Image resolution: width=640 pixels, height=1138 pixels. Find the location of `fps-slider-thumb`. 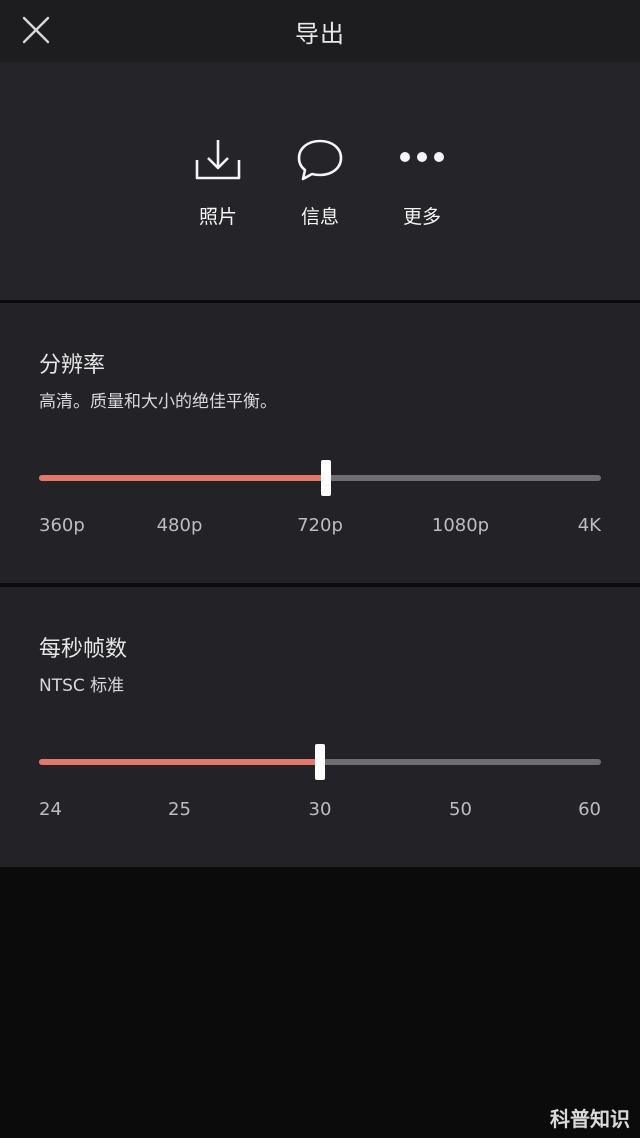

fps-slider-thumb is located at coordinates (320, 762).